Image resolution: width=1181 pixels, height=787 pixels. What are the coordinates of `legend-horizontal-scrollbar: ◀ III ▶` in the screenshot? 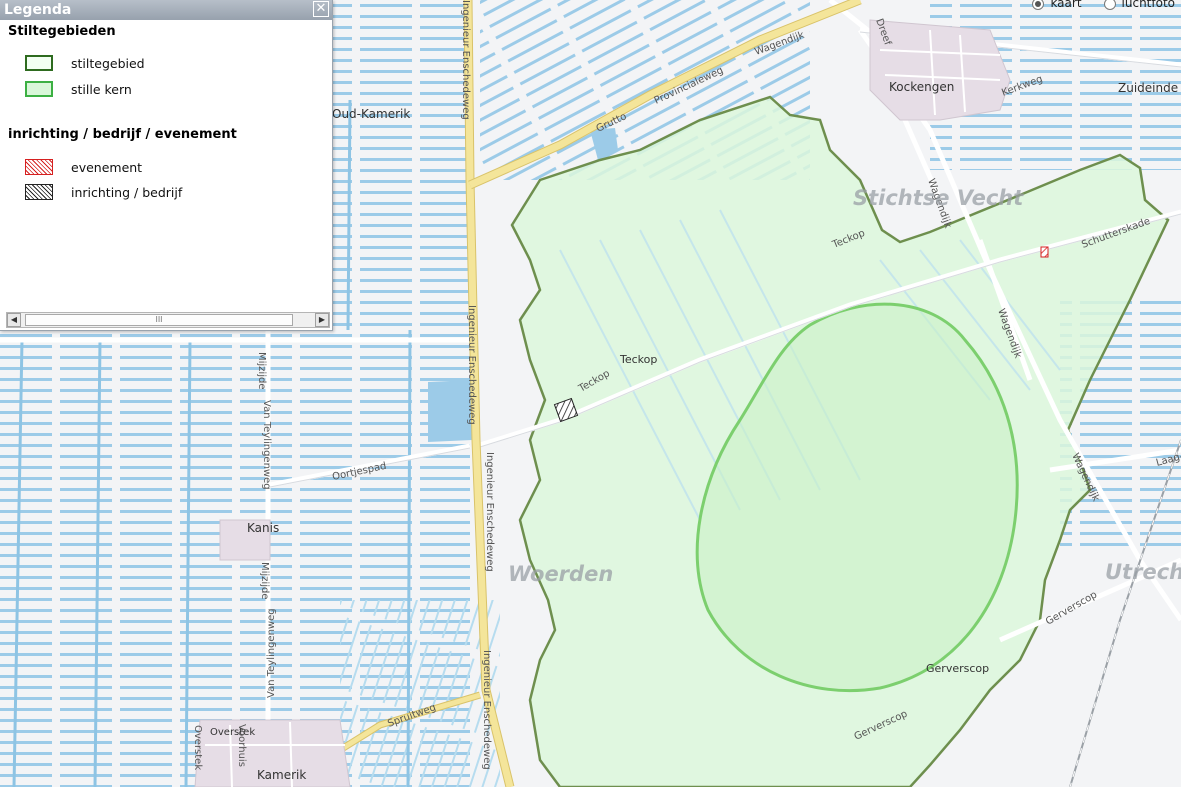 It's located at (168, 320).